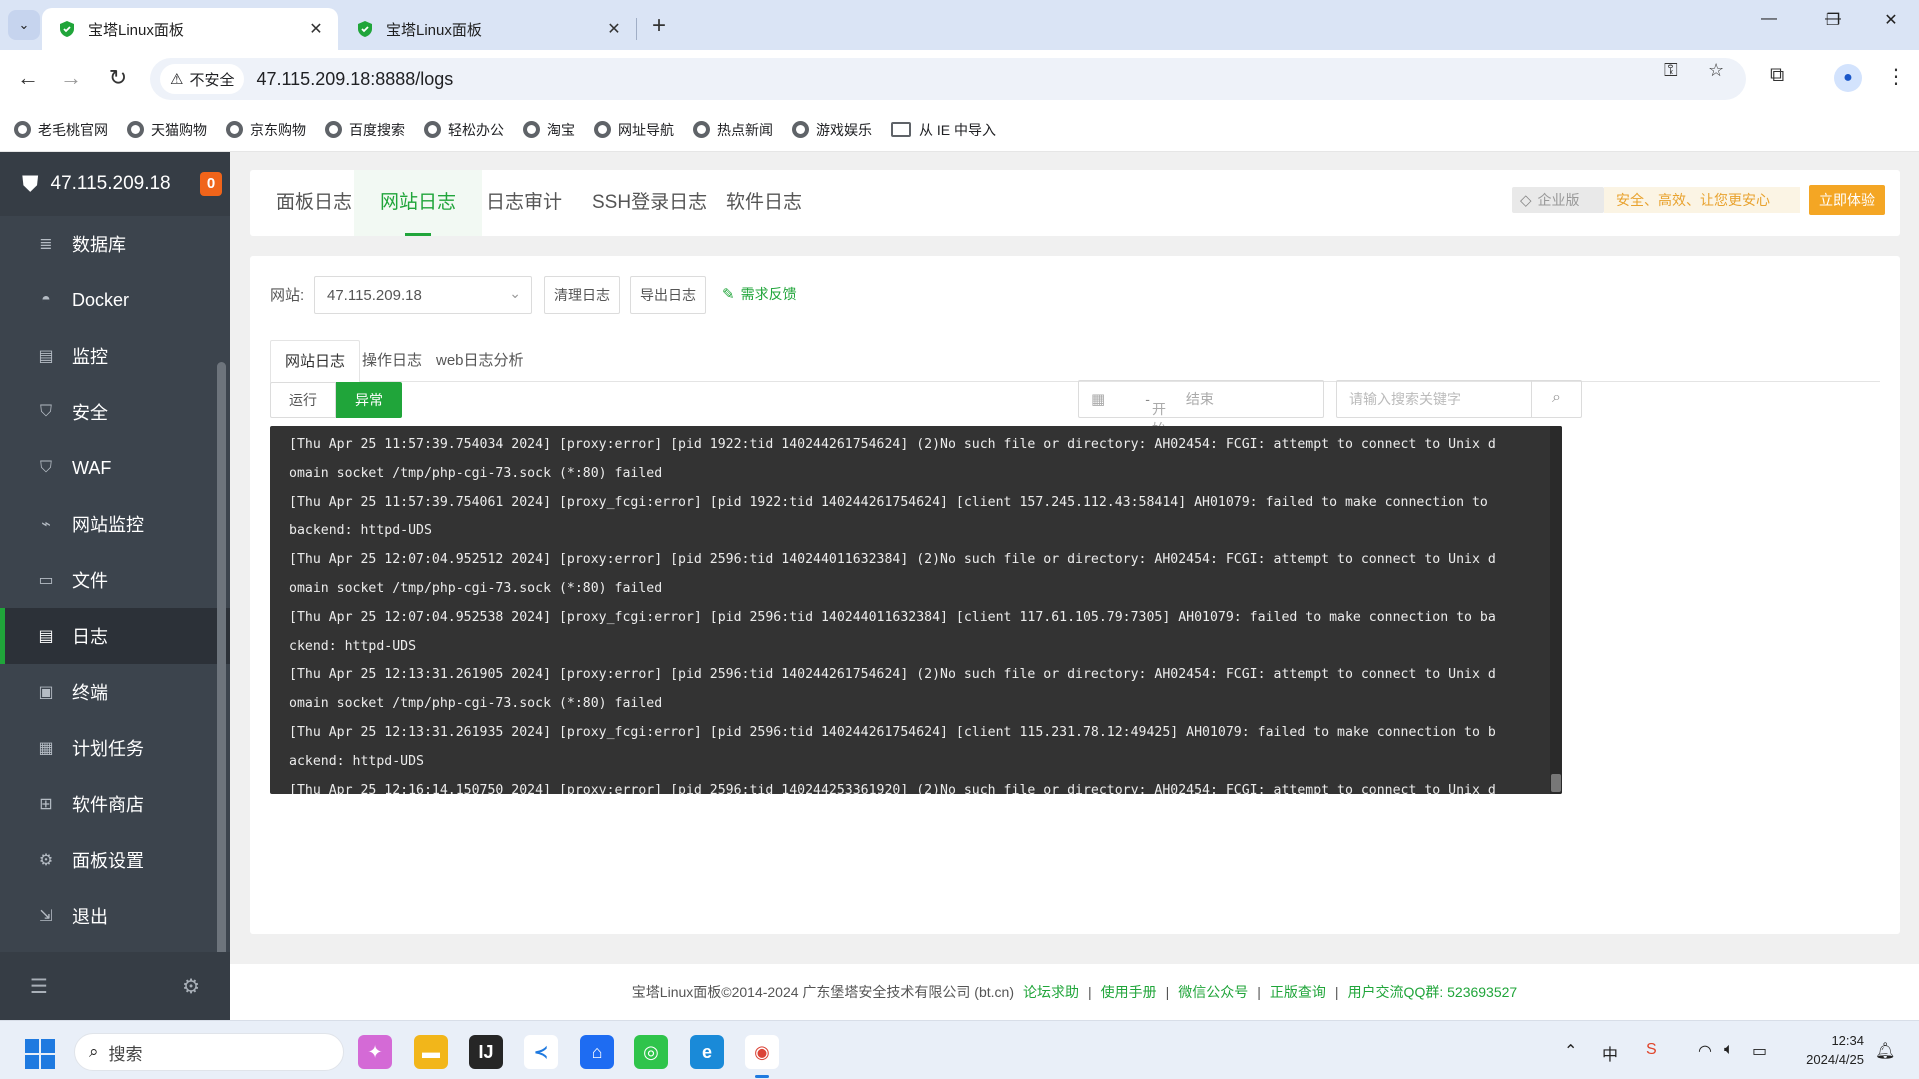 The height and width of the screenshot is (1079, 1919). I want to click on sidebar-item: ⛉ 安全, so click(115, 412).